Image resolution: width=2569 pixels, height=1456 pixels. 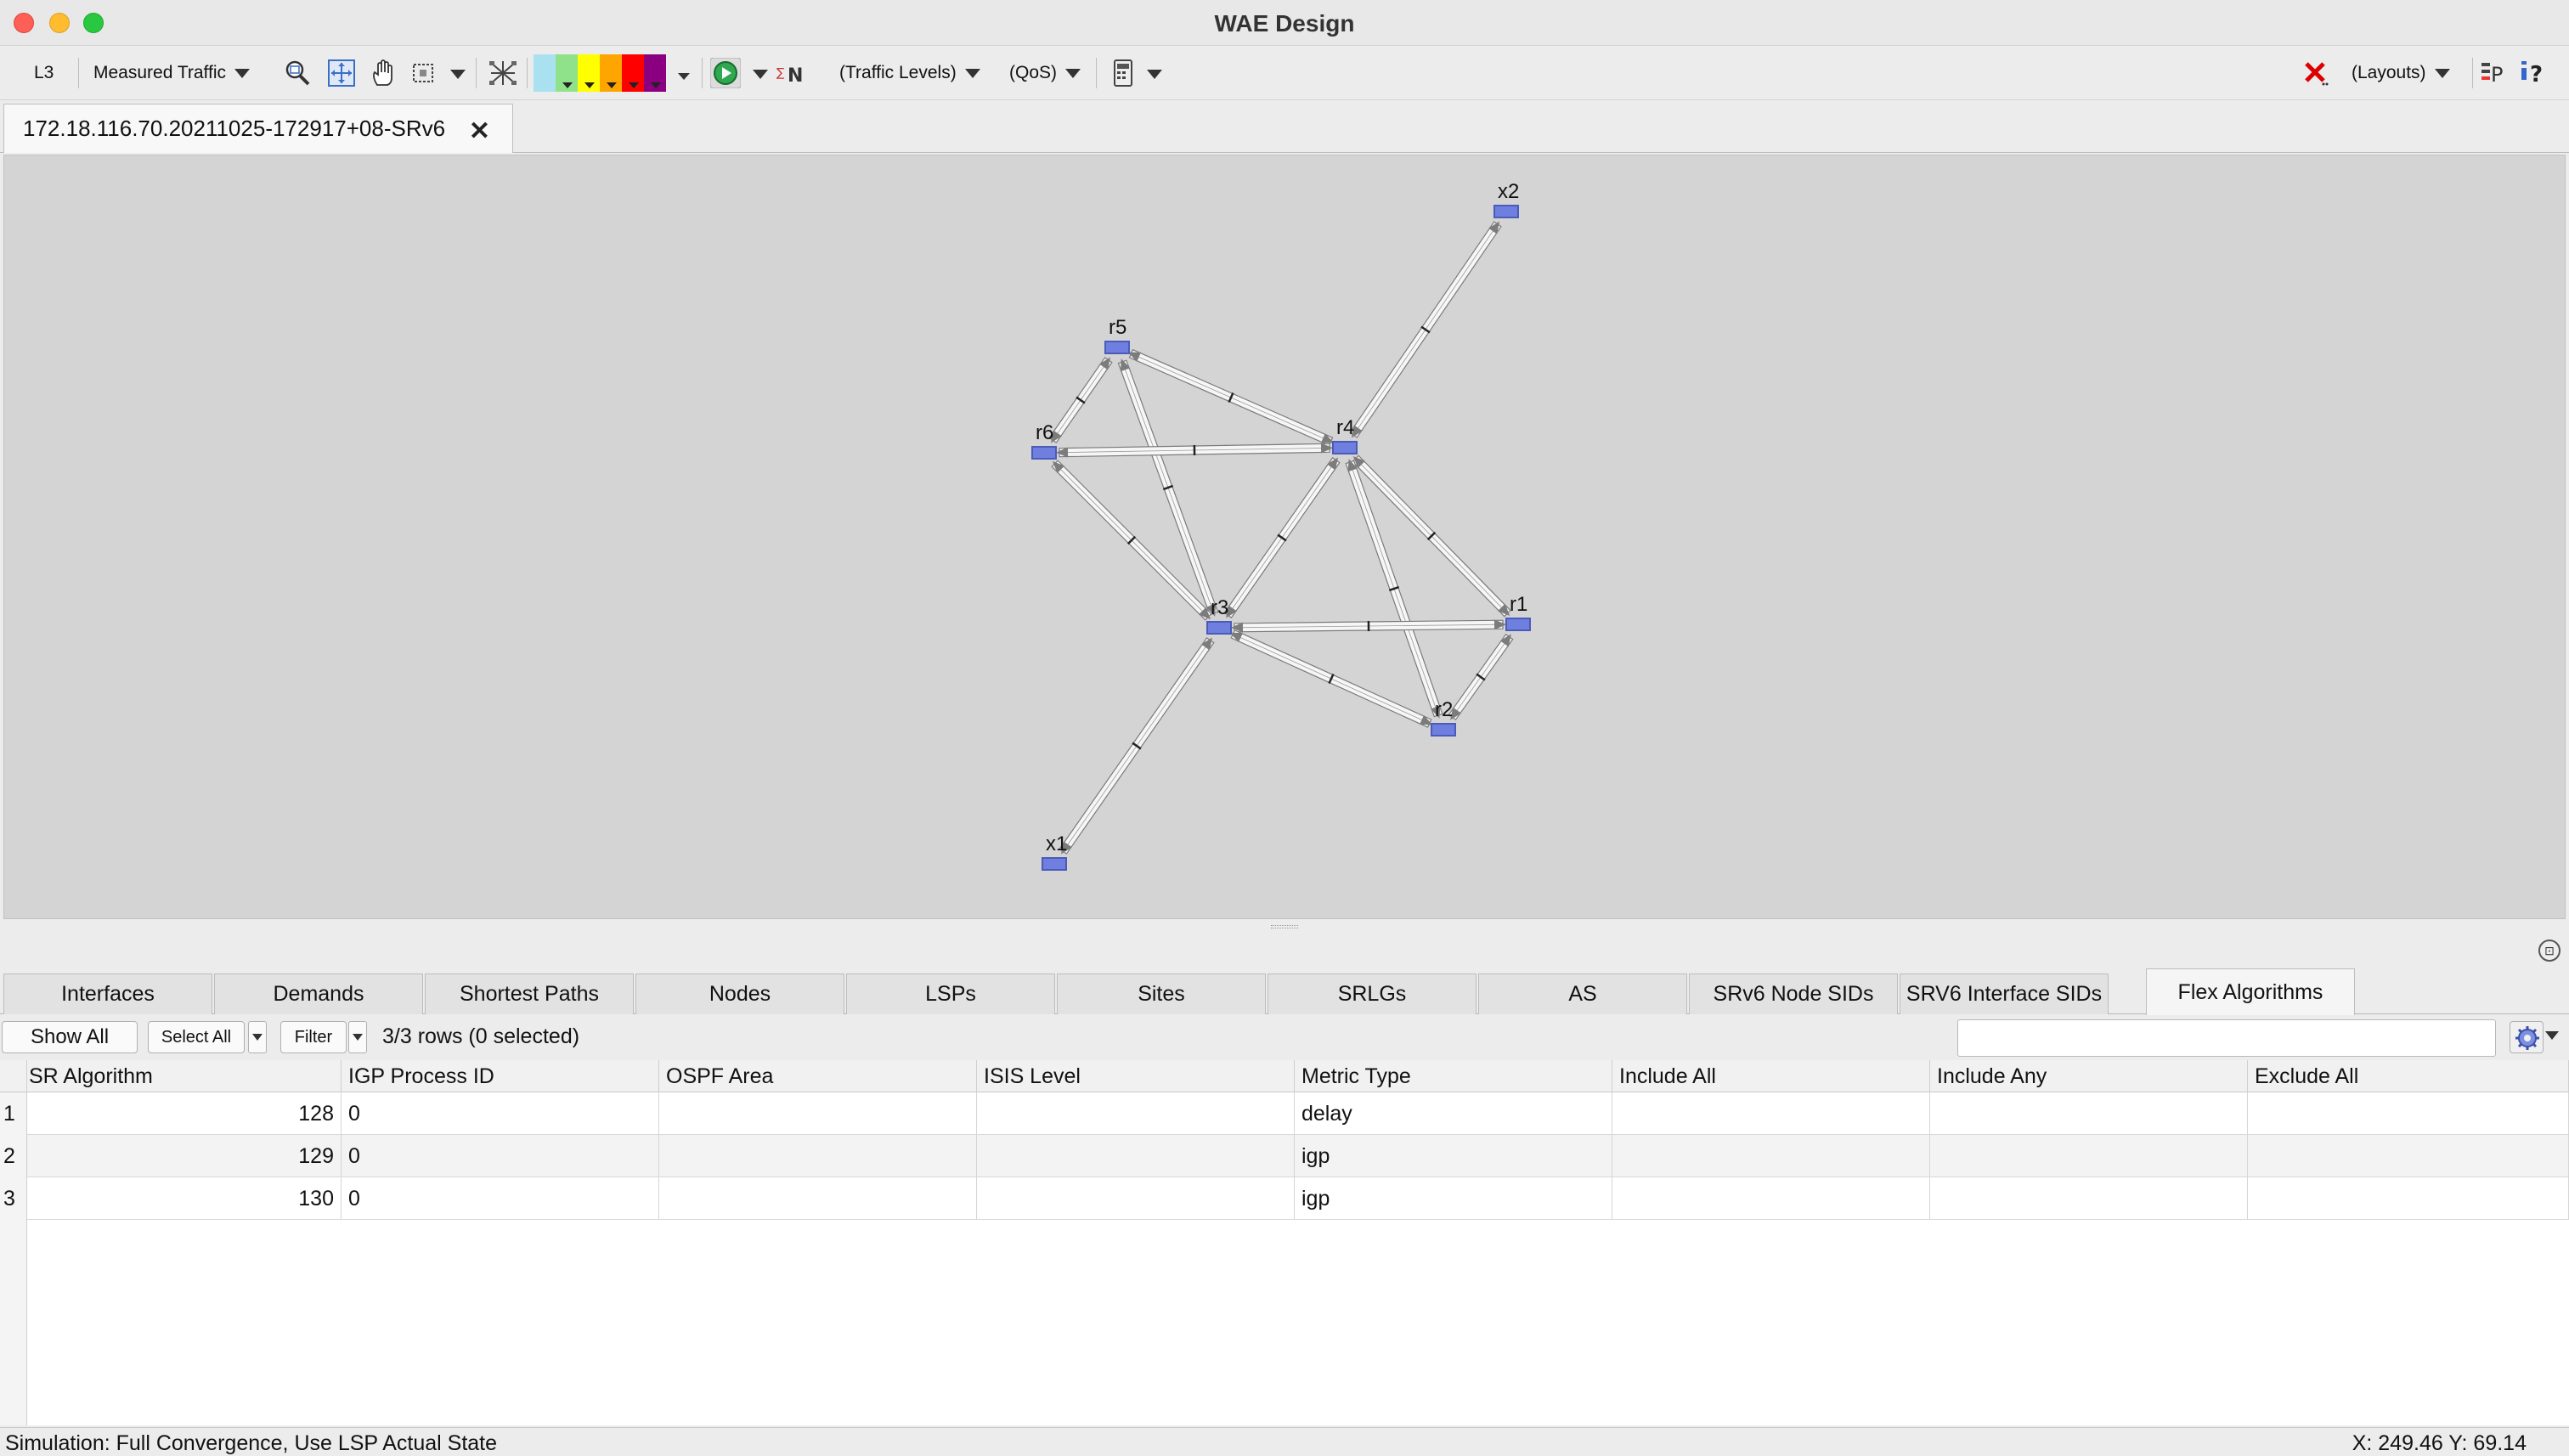 What do you see at coordinates (1117, 335) in the screenshot?
I see `node-r5: r5` at bounding box center [1117, 335].